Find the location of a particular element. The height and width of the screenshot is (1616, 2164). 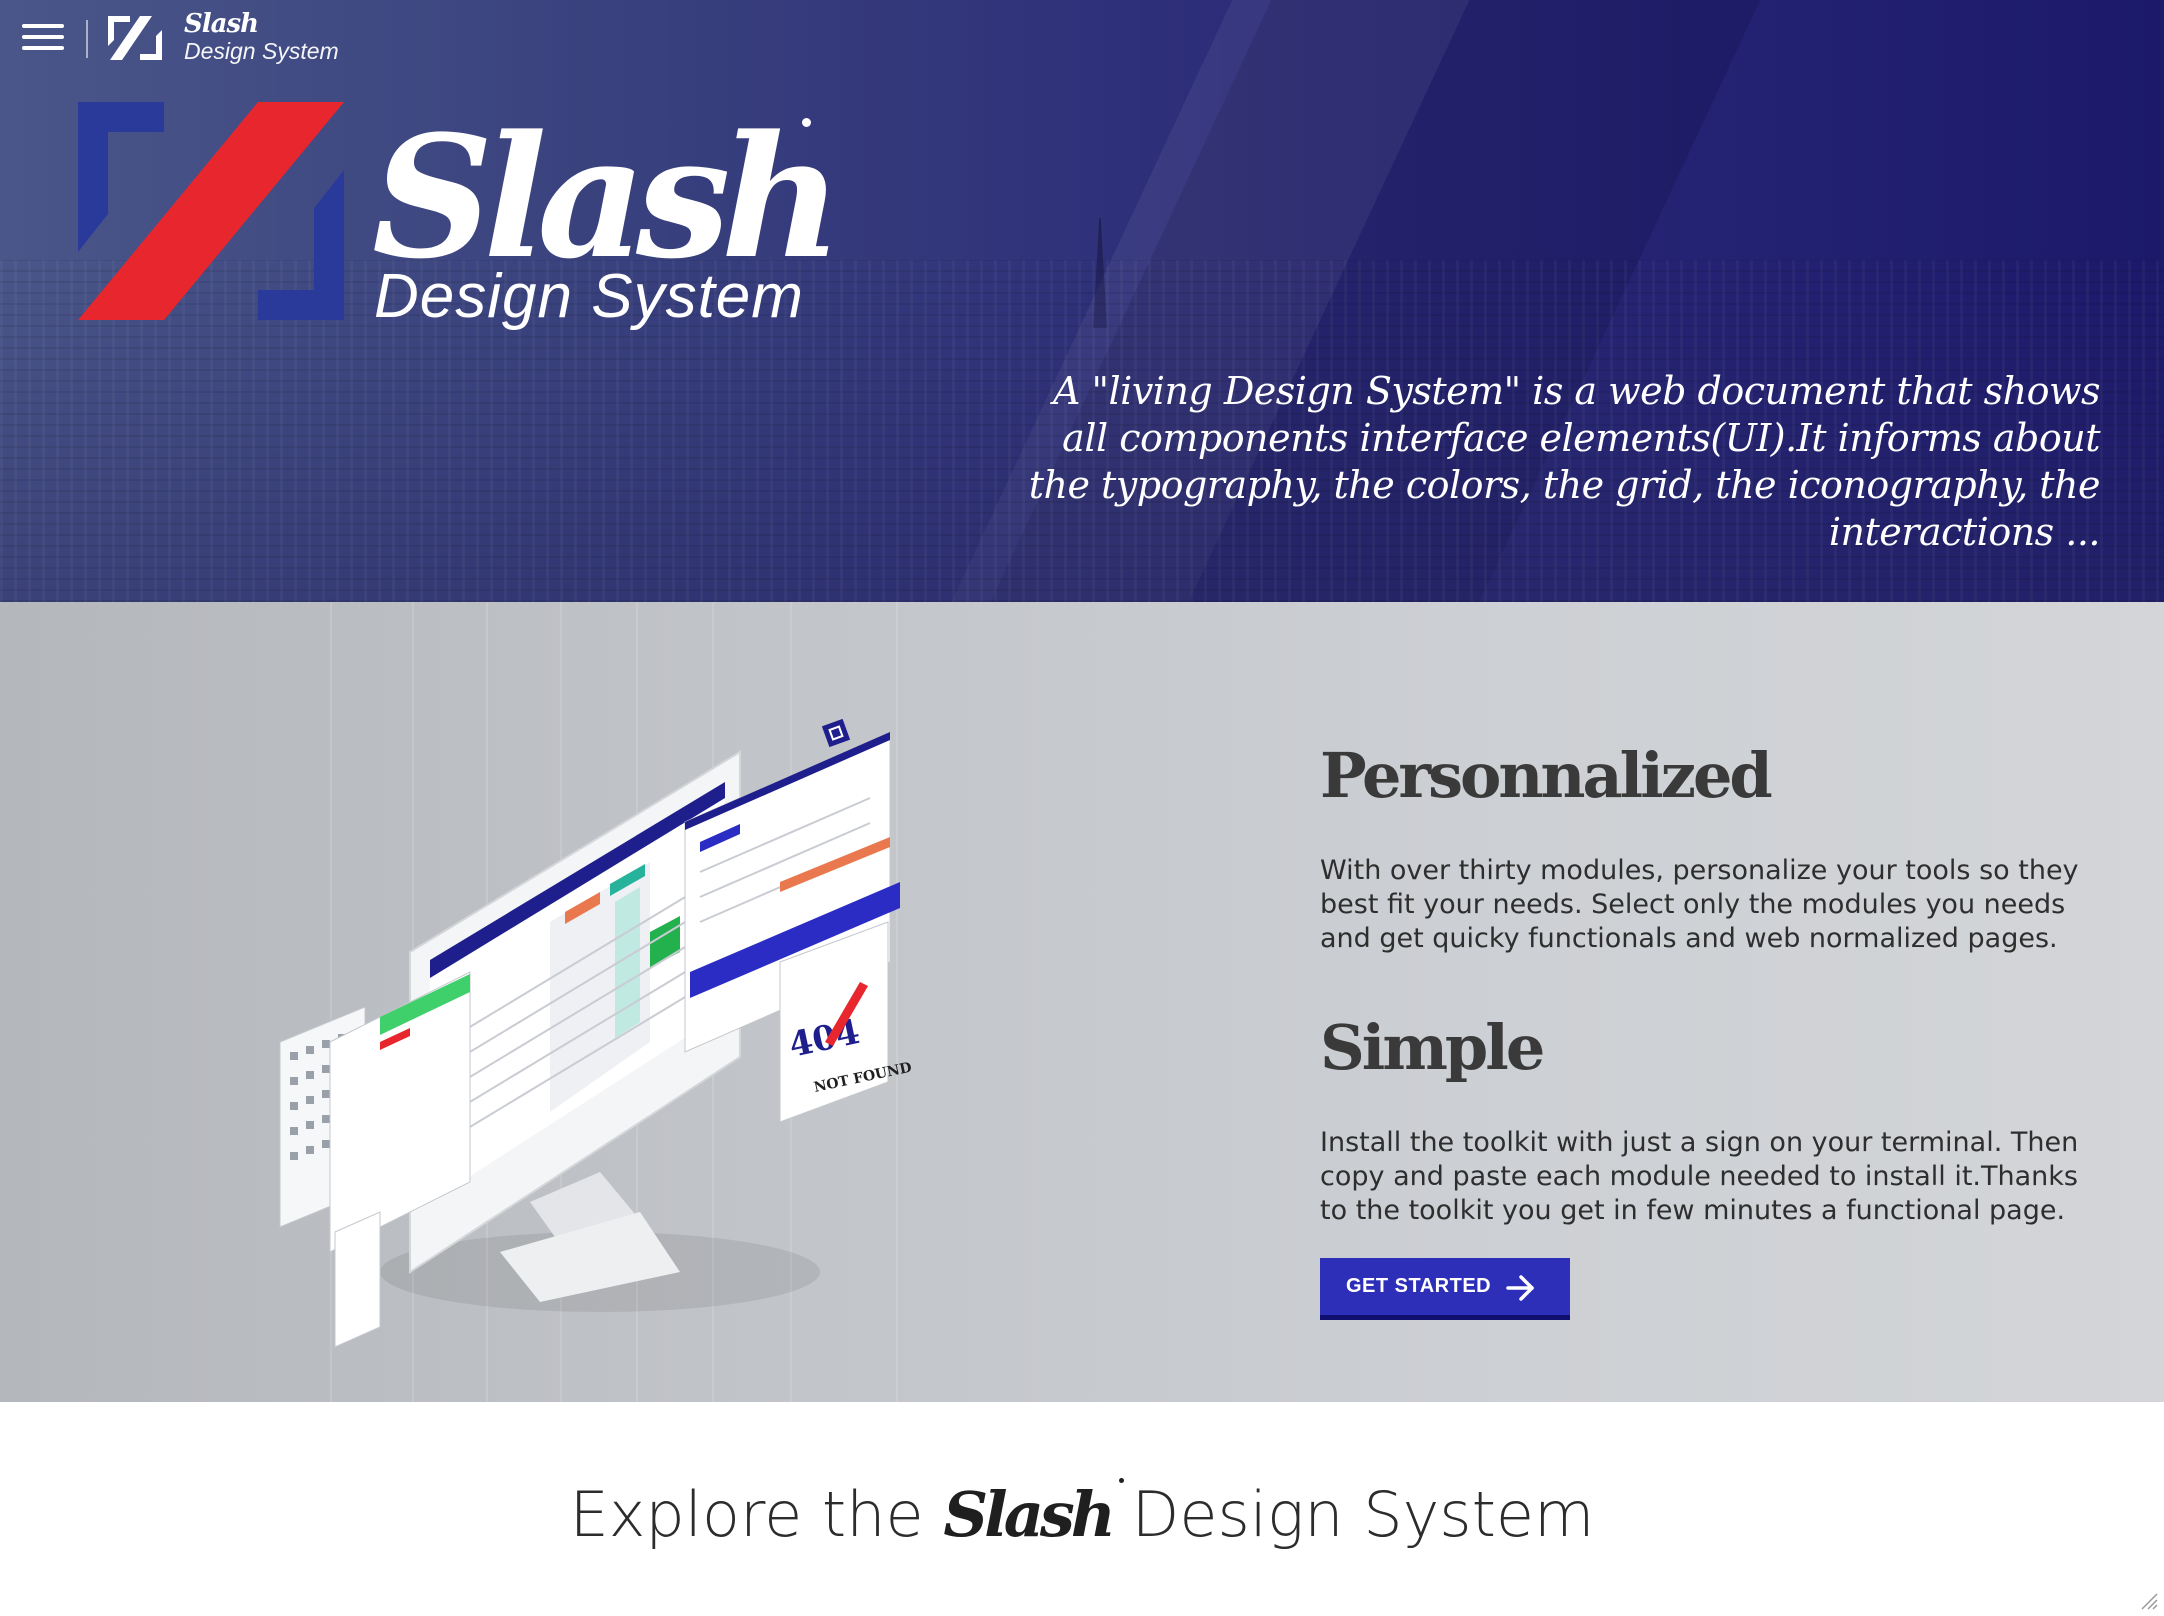

explore-suffix: Design System is located at coordinates (1363, 1514).